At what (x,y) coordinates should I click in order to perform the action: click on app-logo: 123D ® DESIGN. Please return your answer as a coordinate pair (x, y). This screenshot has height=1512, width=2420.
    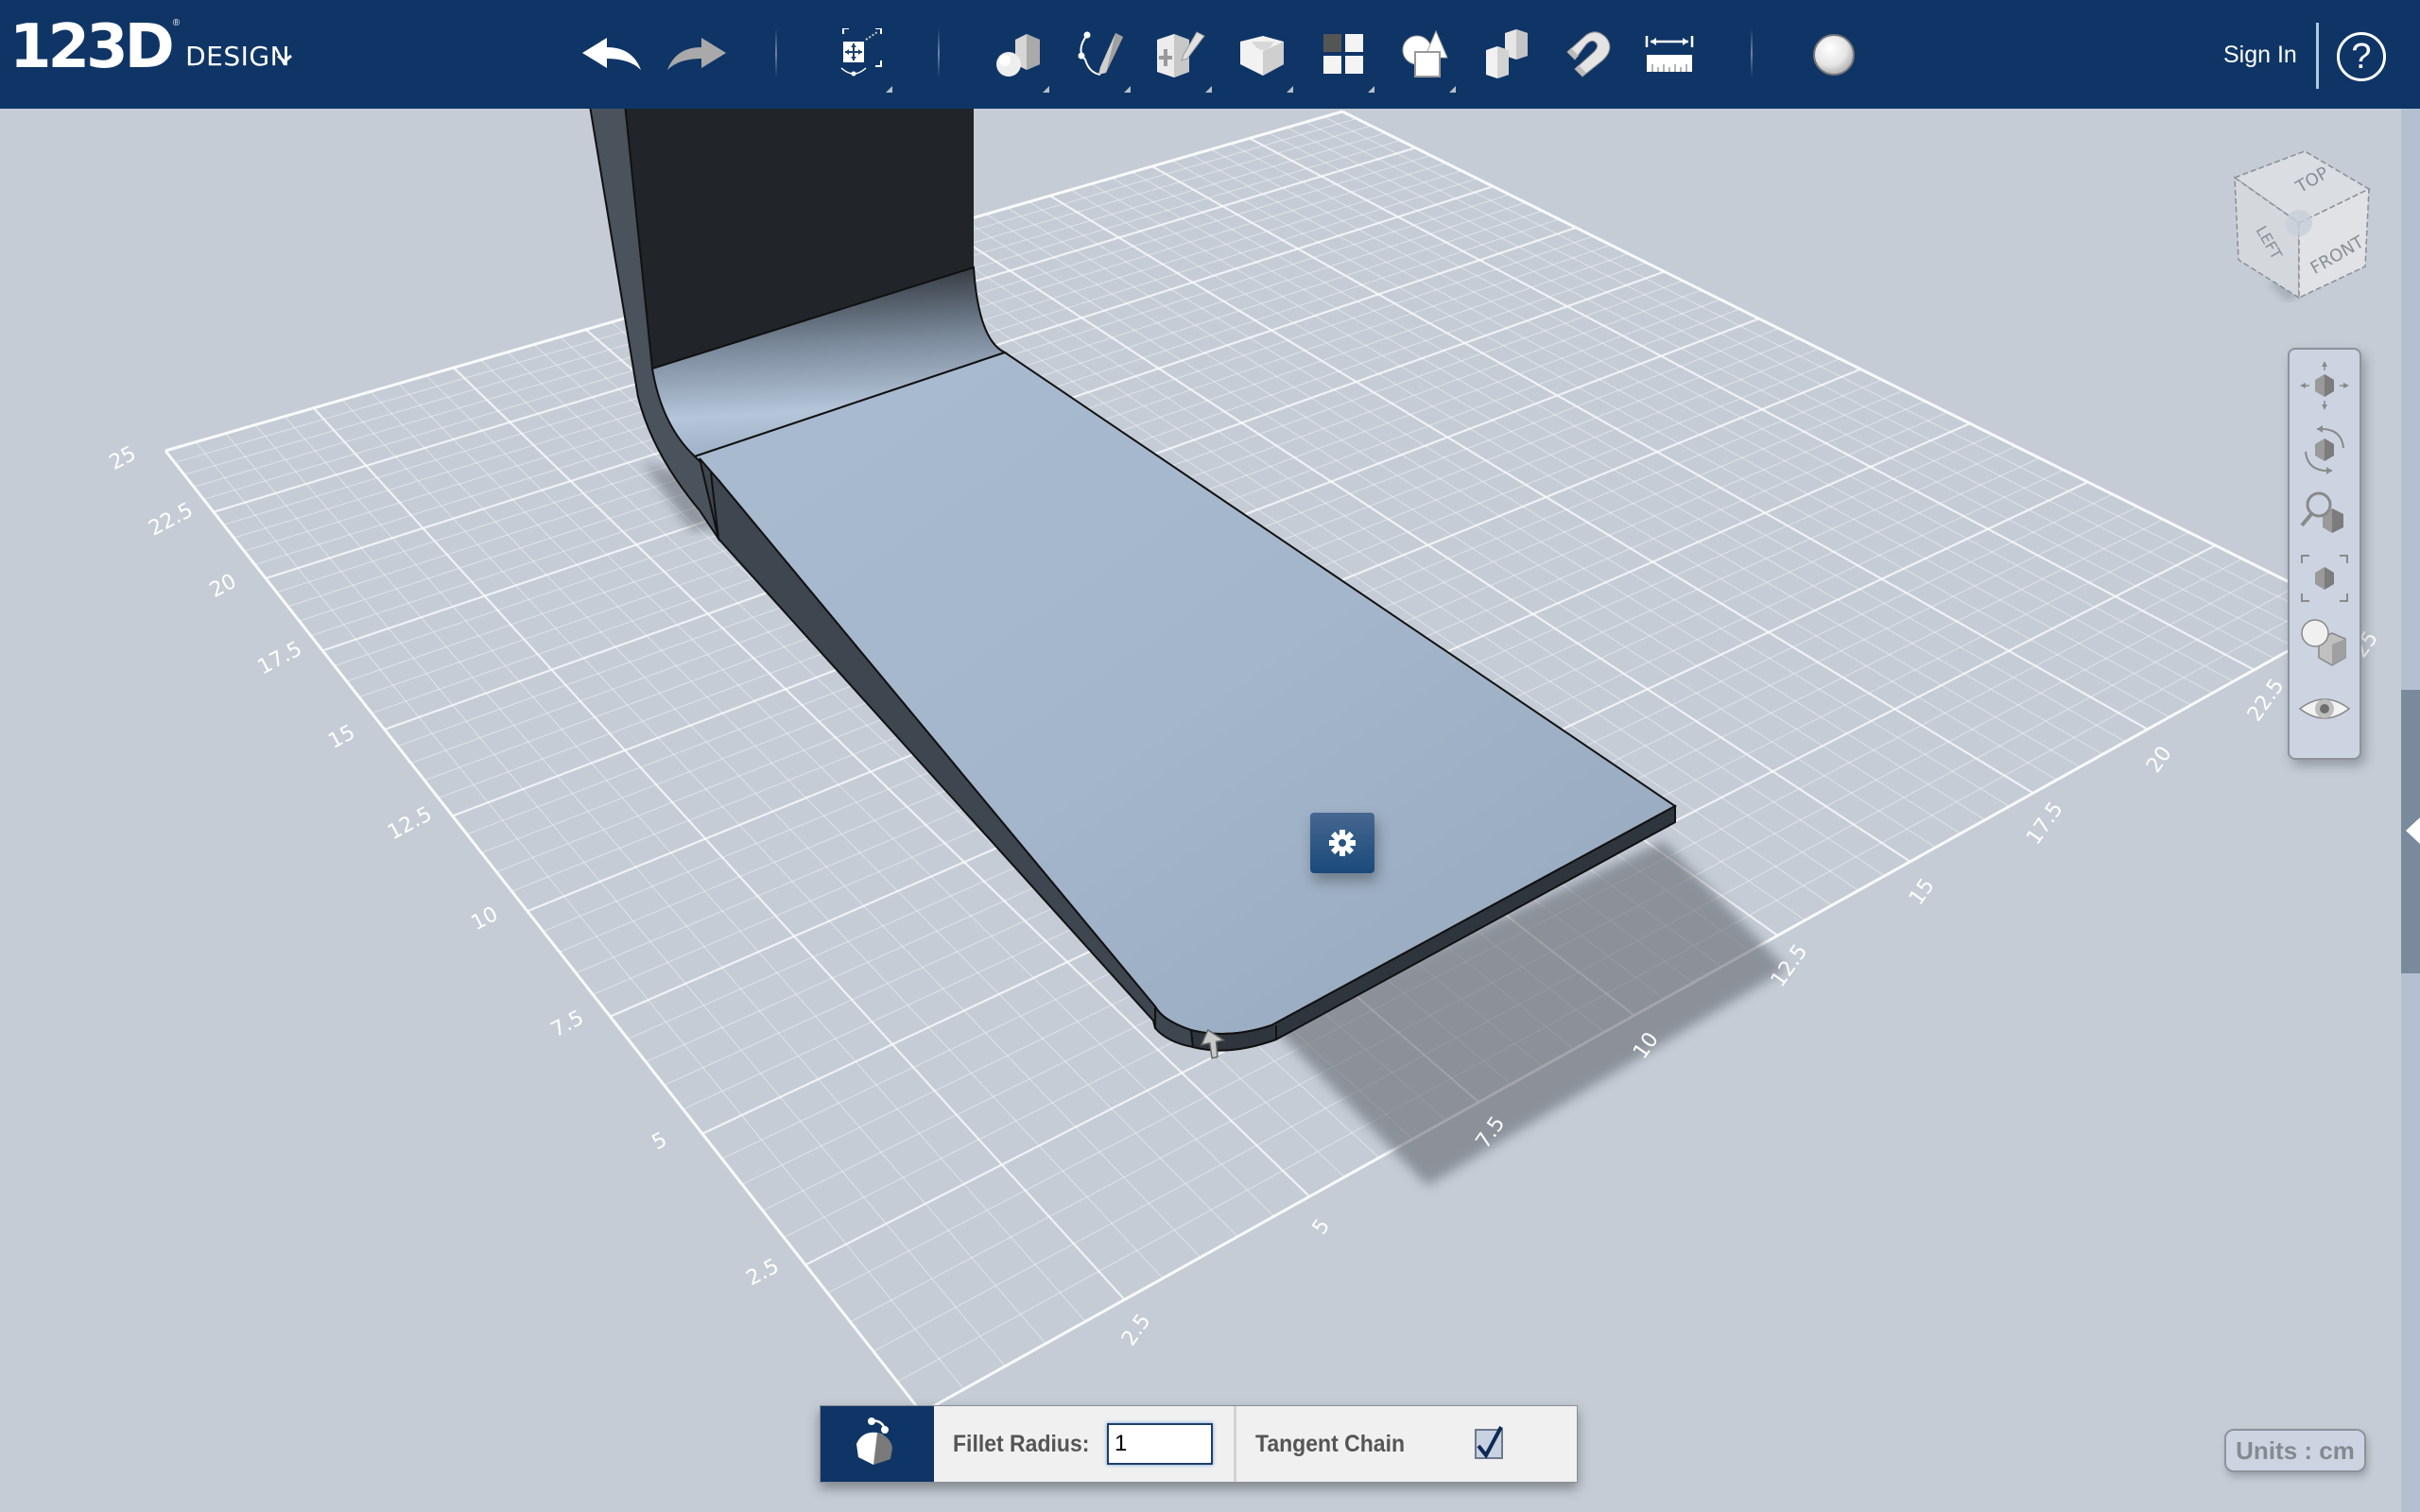
    Looking at the image, I should click on (149, 47).